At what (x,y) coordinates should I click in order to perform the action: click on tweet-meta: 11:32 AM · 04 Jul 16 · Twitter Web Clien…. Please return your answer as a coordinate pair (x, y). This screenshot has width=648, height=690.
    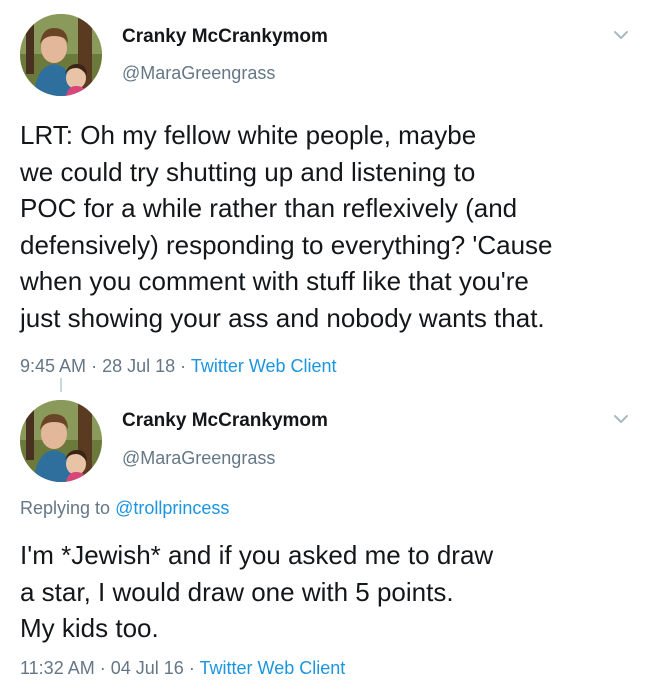
    Looking at the image, I should click on (182, 668).